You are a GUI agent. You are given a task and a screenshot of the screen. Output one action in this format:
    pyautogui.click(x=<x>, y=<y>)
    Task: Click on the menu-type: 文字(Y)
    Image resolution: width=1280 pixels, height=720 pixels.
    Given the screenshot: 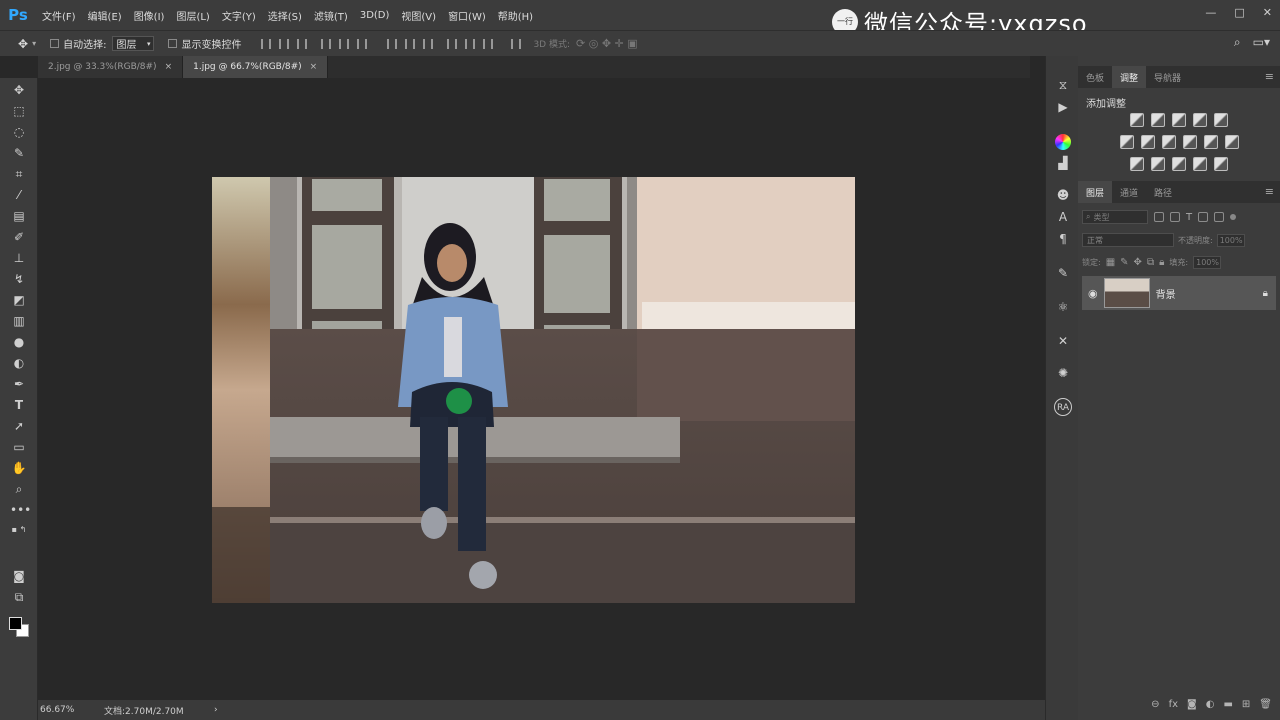 What is the action you would take?
    pyautogui.click(x=239, y=15)
    